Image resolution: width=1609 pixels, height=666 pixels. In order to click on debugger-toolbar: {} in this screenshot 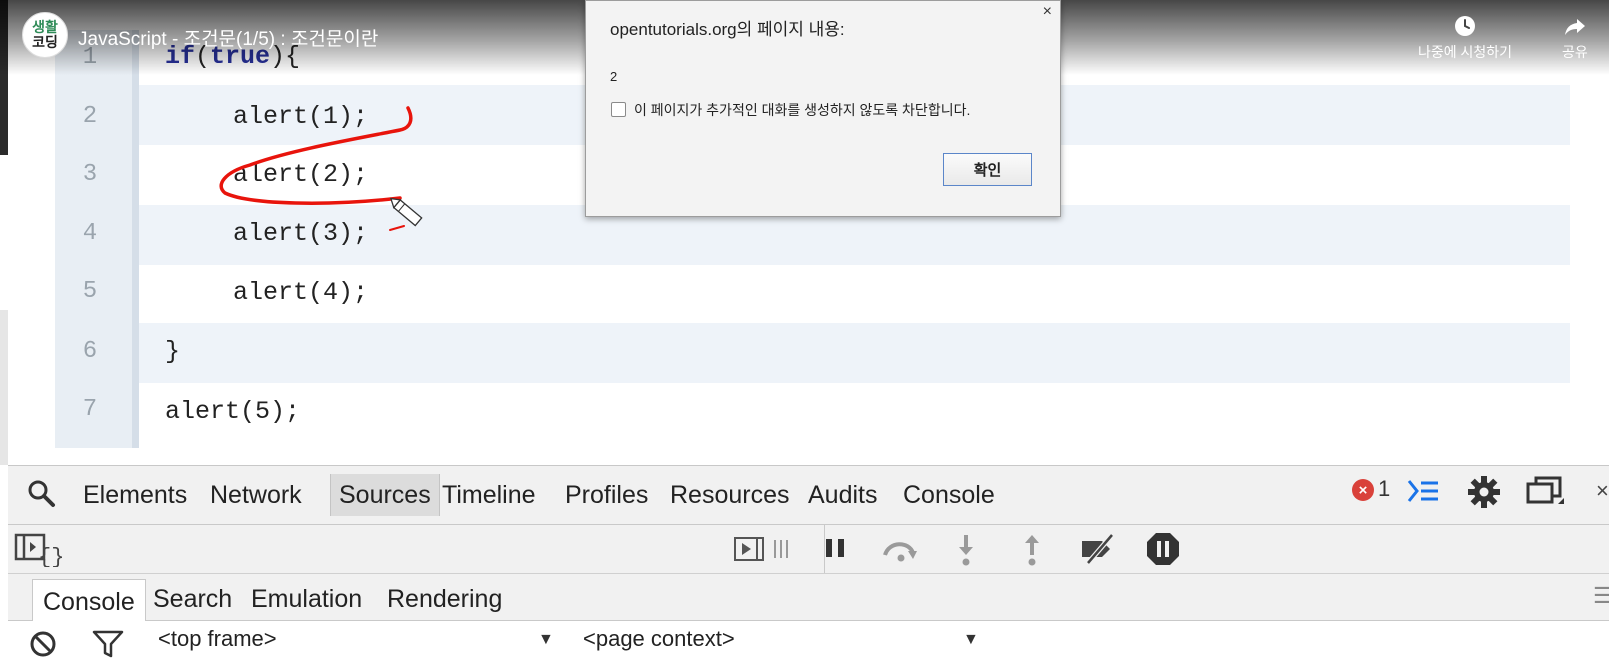, I will do `click(808, 549)`.